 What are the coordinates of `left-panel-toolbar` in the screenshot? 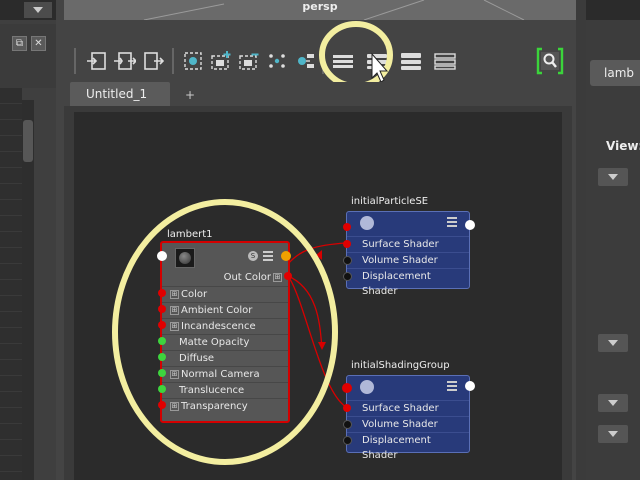 It's located at (28, 56).